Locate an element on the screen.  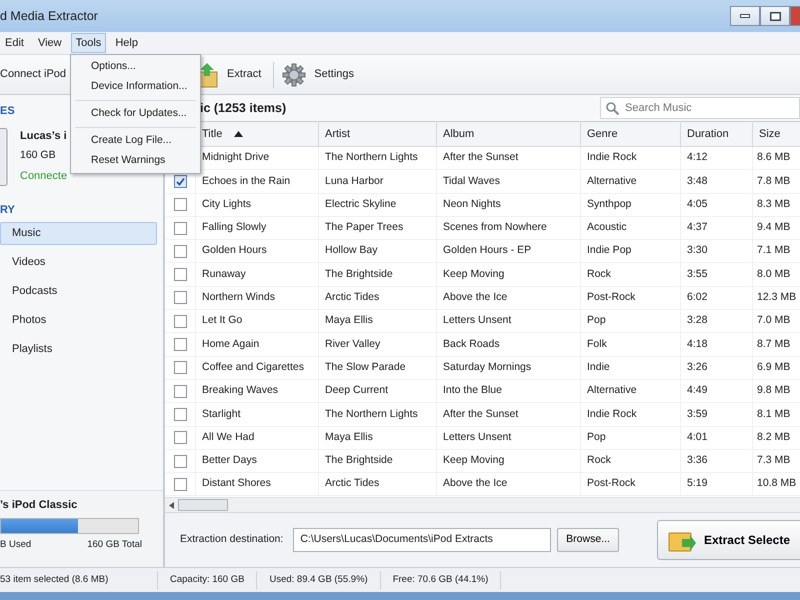
table-cell: Northern Winds is located at coordinates (257, 298).